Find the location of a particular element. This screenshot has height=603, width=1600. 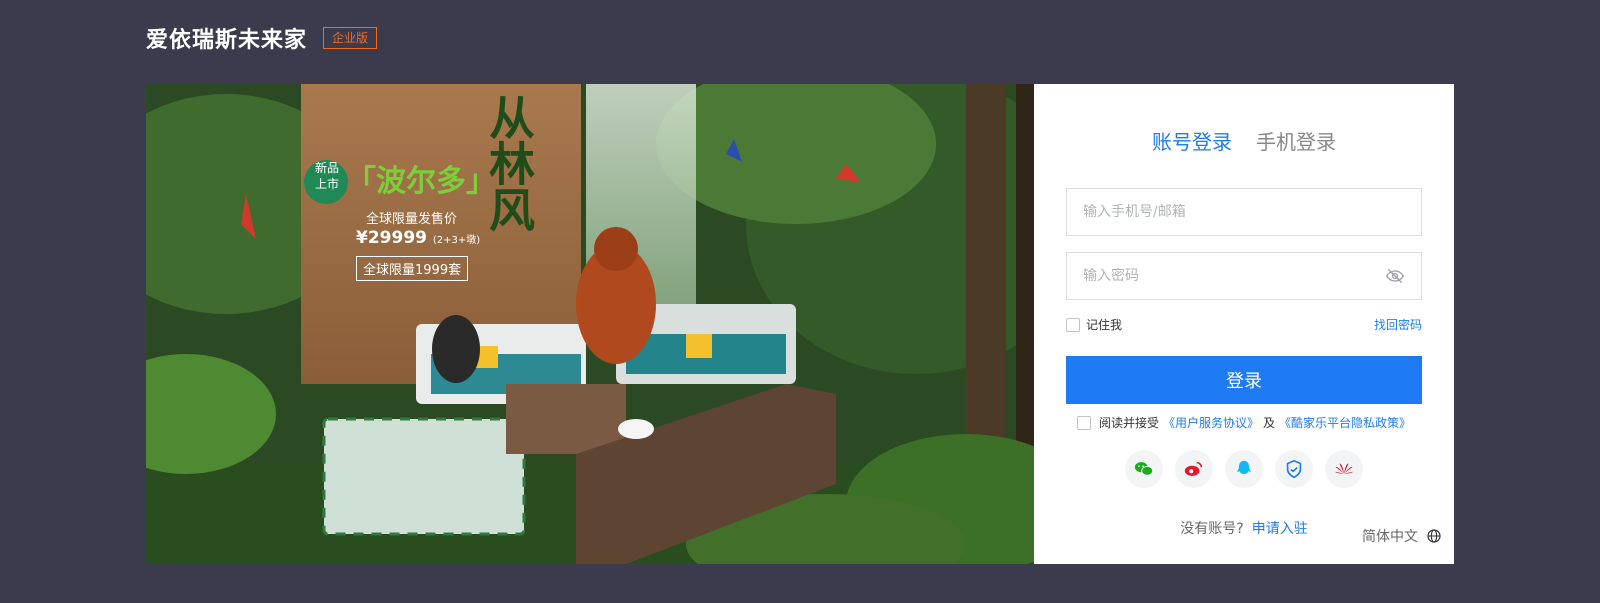

page-header: 爱依瑞斯未来家 企业版 is located at coordinates (262, 38).